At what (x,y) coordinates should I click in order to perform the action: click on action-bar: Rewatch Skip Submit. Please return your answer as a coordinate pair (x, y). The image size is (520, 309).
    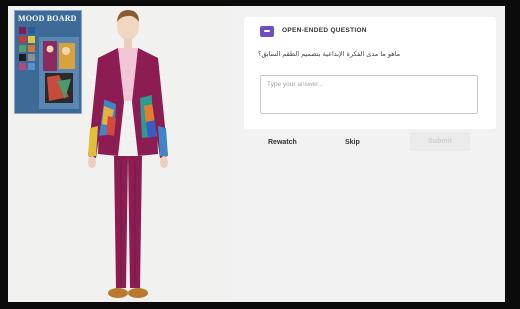
    Looking at the image, I should click on (367, 144).